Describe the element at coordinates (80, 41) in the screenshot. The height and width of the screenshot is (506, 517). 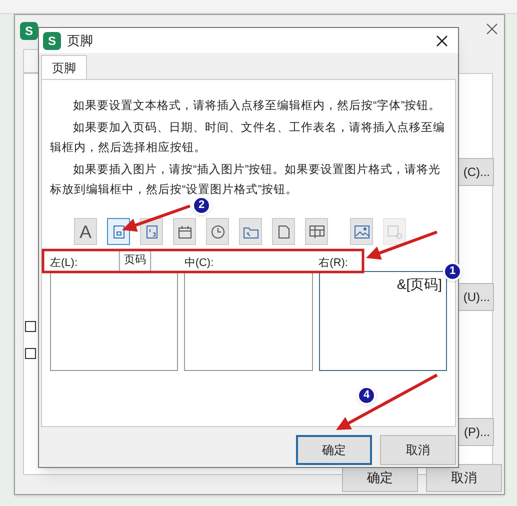
I see `window-title: 页脚` at that location.